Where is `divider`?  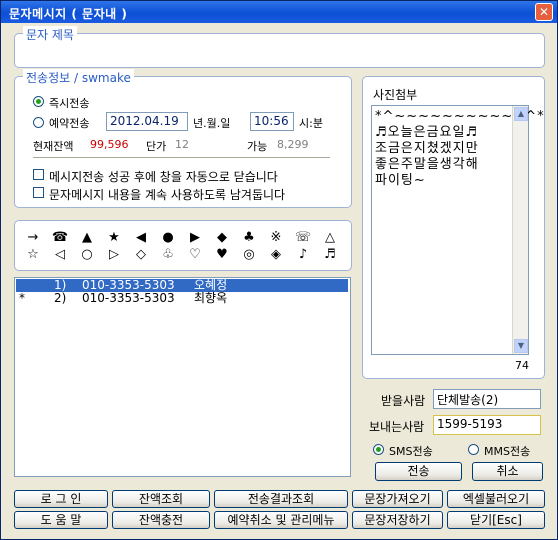
divider is located at coordinates (181, 158).